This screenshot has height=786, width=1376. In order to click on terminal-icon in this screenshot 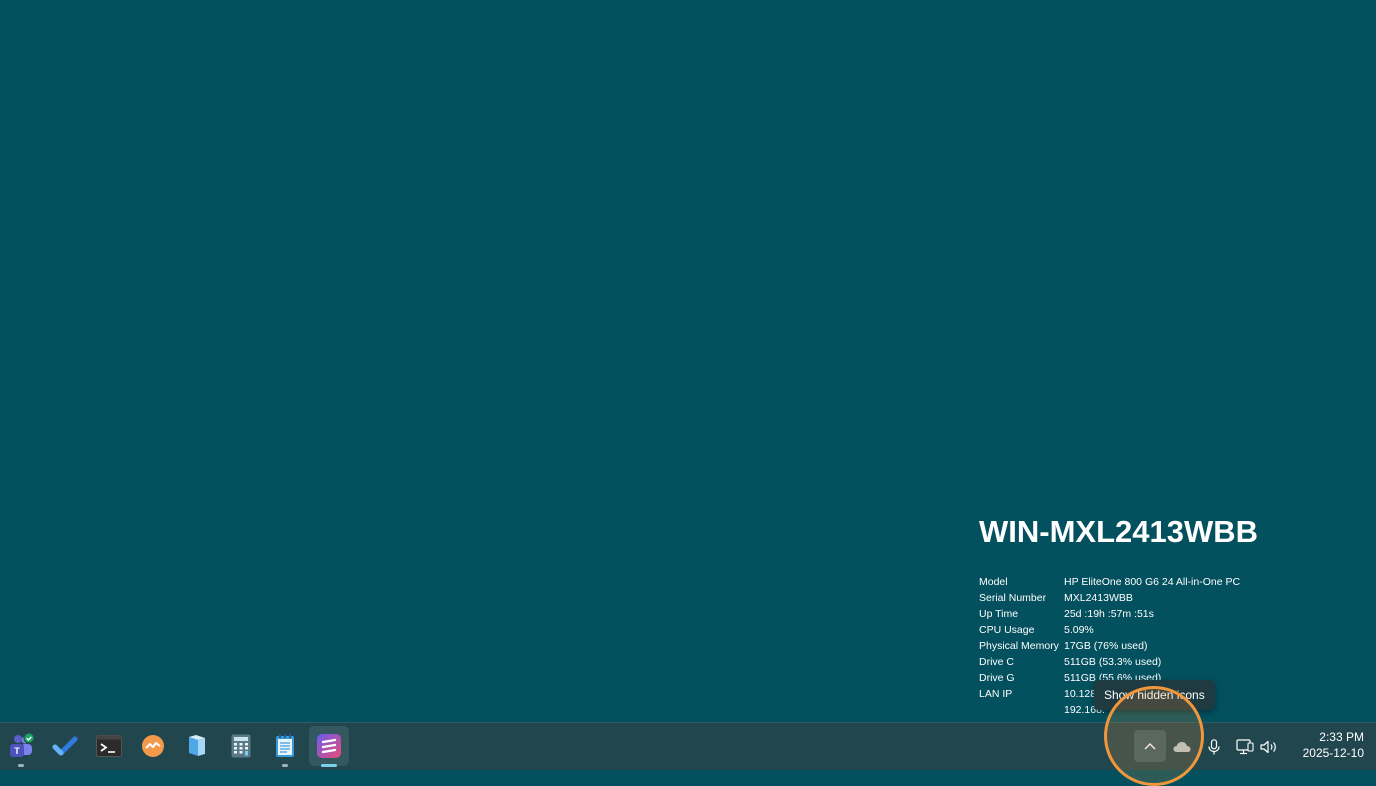, I will do `click(109, 746)`.